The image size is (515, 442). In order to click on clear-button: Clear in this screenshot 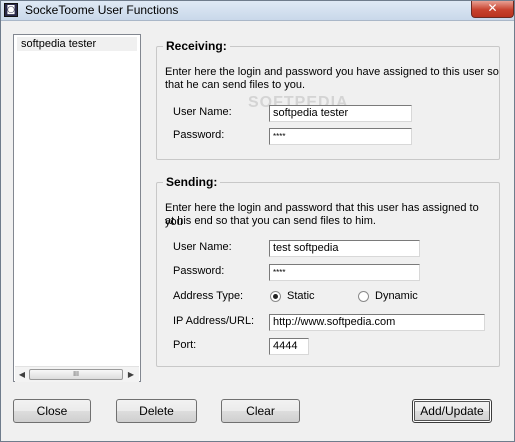, I will do `click(260, 411)`.